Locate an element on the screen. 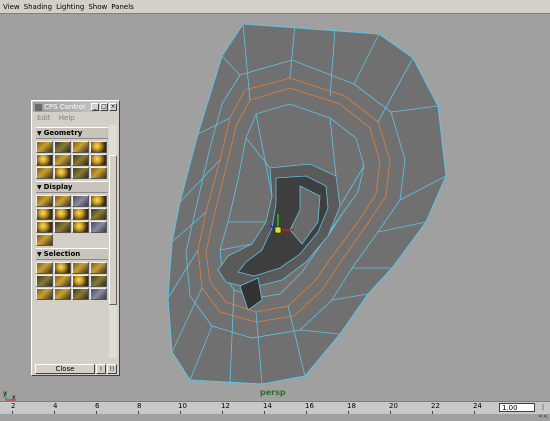 The width and height of the screenshot is (550, 421). section-label: Display is located at coordinates (58, 187).